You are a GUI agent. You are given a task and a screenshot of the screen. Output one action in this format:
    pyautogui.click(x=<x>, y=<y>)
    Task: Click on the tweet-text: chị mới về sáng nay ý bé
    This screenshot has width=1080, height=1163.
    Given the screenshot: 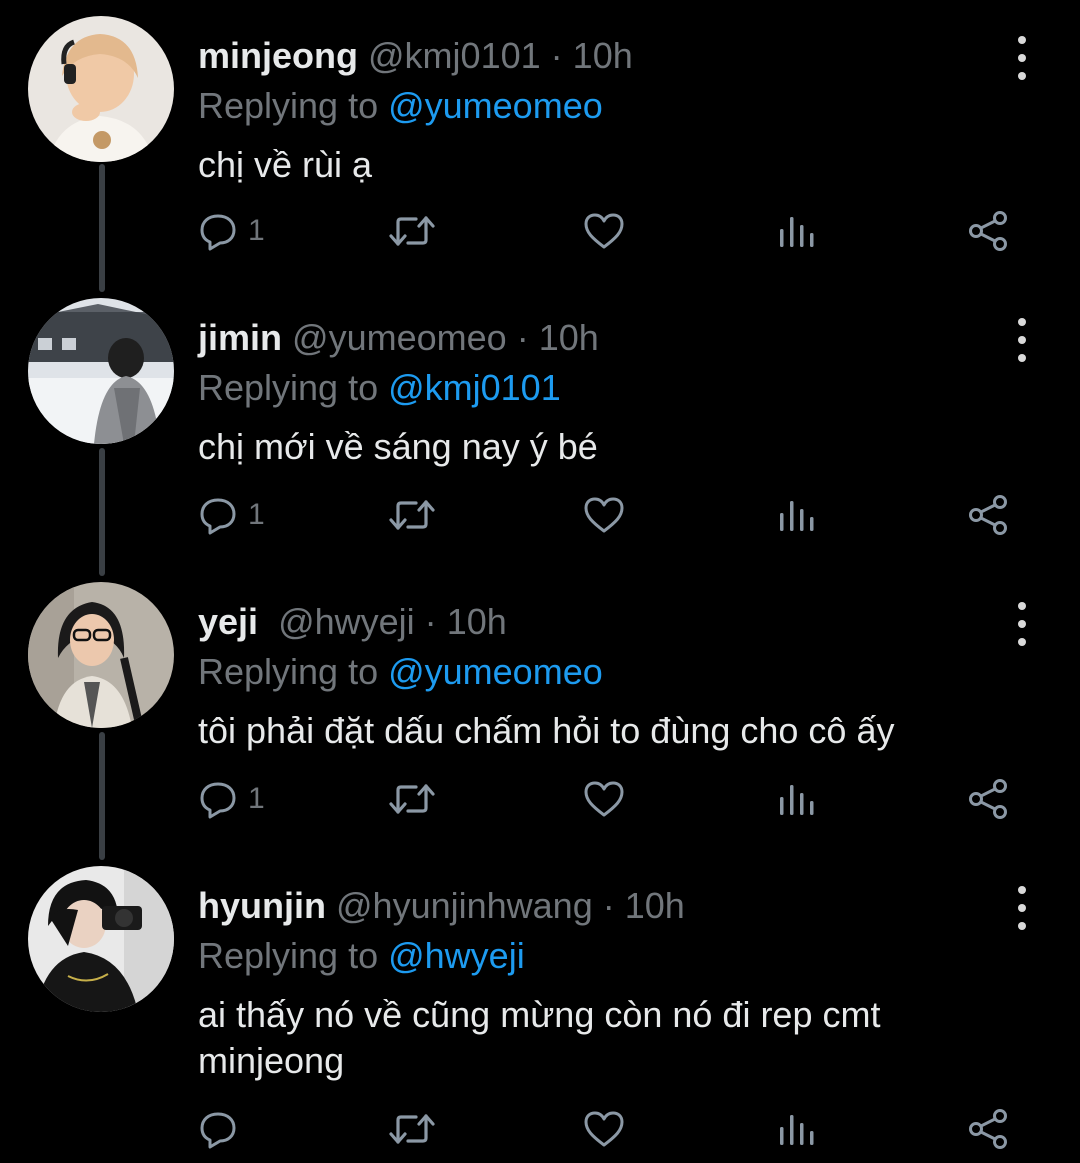 What is the action you would take?
    pyautogui.click(x=398, y=446)
    